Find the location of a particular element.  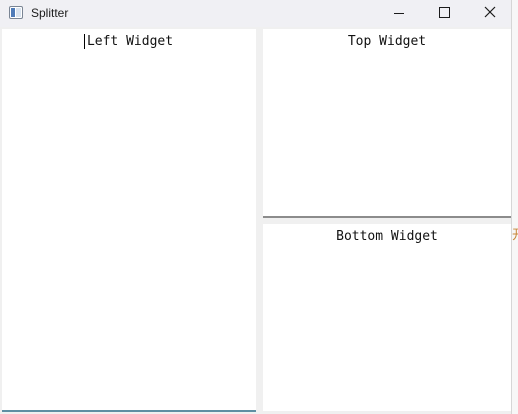

window-app-icon is located at coordinates (16, 12).